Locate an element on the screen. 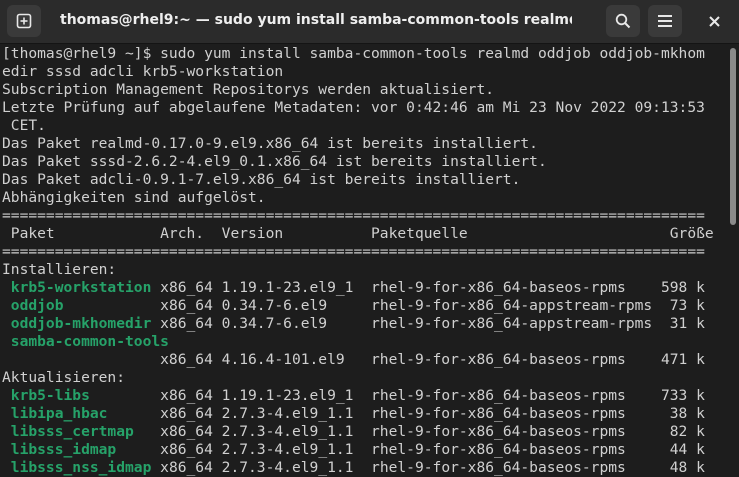 This screenshot has height=477, width=739. terminal-line: edir sssd adcli krb5-workstation is located at coordinates (143, 71).